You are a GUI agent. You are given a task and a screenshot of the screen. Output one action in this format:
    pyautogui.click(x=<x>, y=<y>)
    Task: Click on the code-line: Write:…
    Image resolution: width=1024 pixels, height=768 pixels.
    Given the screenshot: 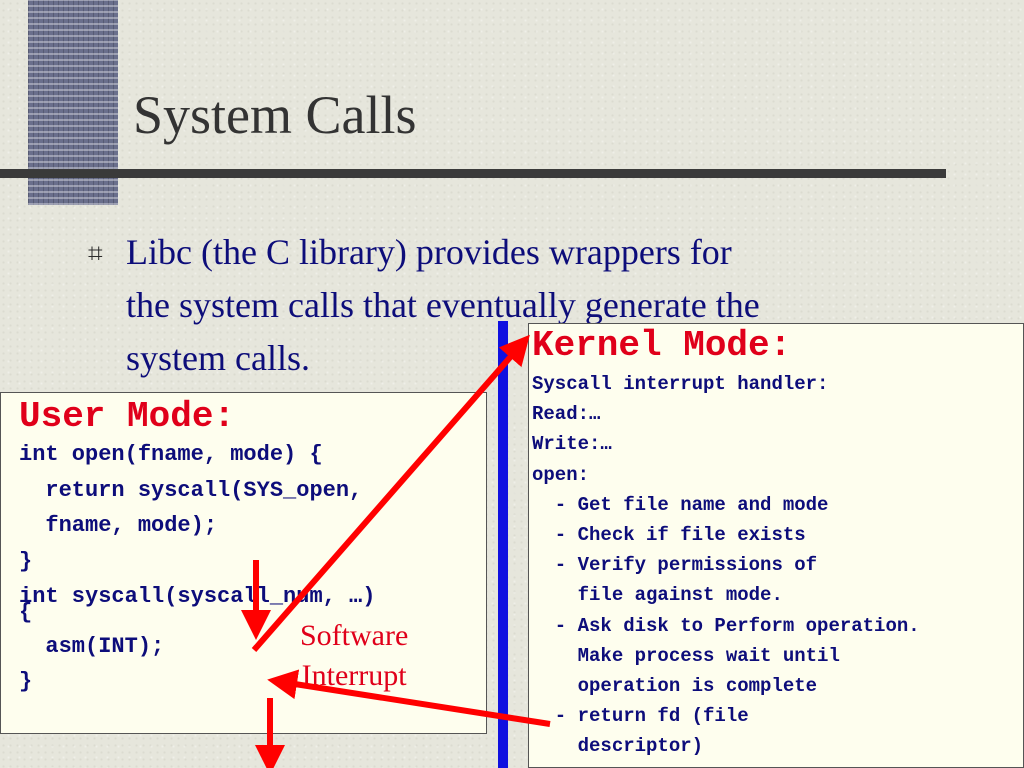 What is the action you would take?
    pyautogui.click(x=572, y=444)
    